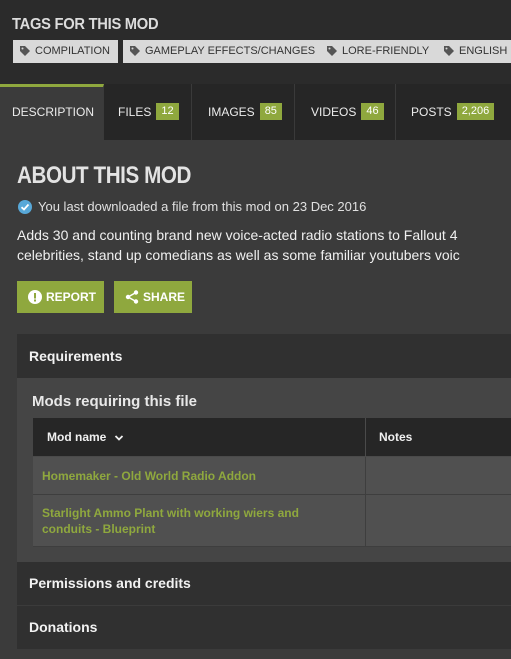  Describe the element at coordinates (475, 112) in the screenshot. I see `posts-count-badge: 2,206` at that location.